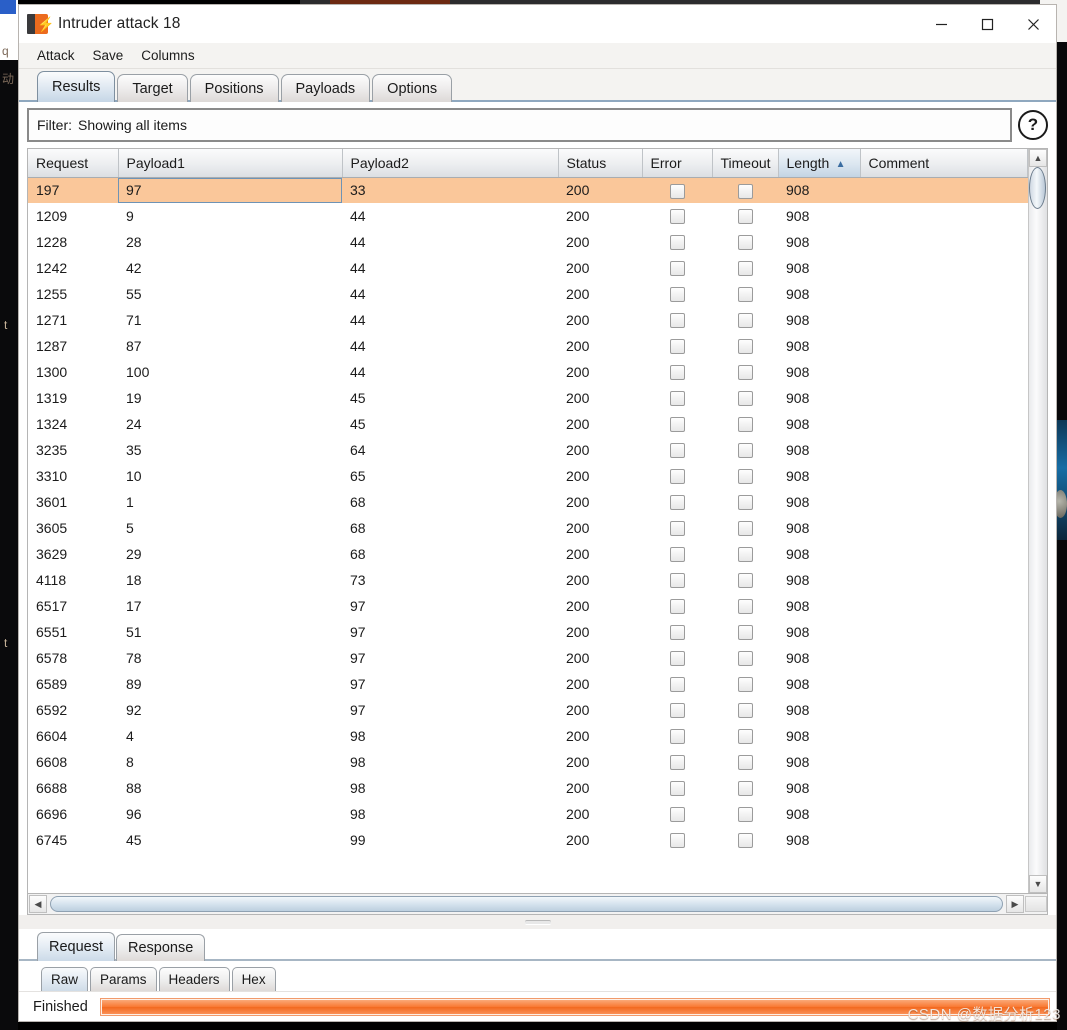  Describe the element at coordinates (1038, 158) in the screenshot. I see `scroll-up-arrow-icon: ▲` at that location.